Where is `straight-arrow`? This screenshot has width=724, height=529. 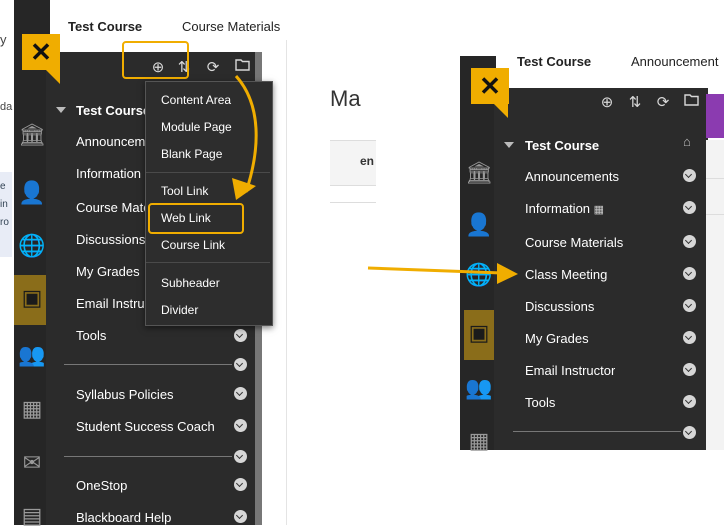
straight-arrow is located at coordinates (435, 270).